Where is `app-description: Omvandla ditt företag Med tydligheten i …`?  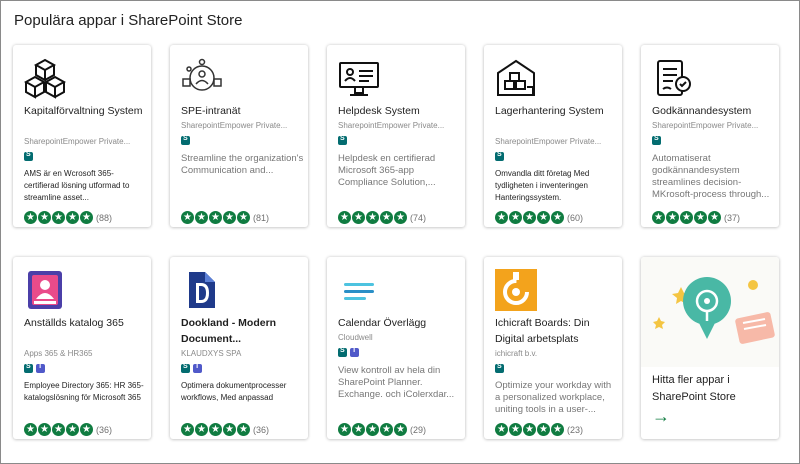 app-description: Omvandla ditt företag Med tydligheten i … is located at coordinates (542, 185).